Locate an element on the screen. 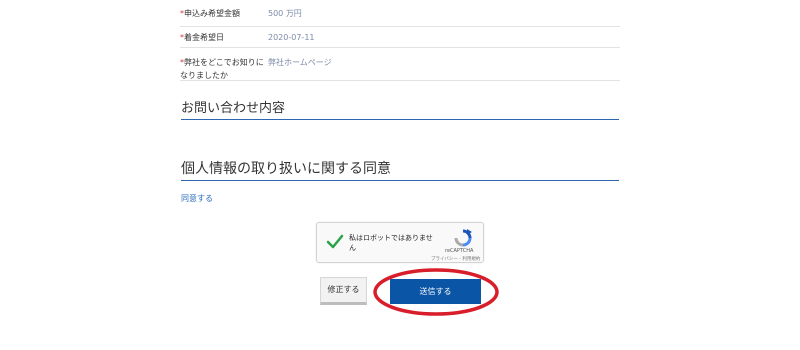  checkmark-icon is located at coordinates (335, 242).